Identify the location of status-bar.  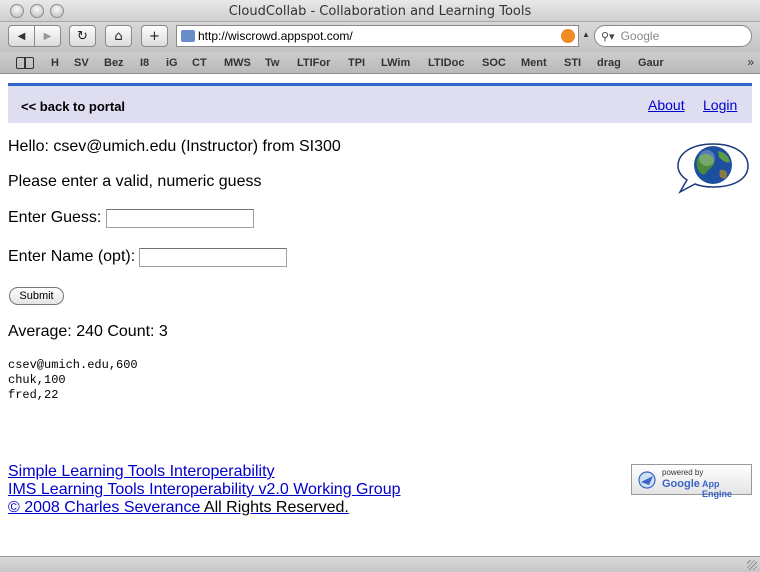
(380, 564).